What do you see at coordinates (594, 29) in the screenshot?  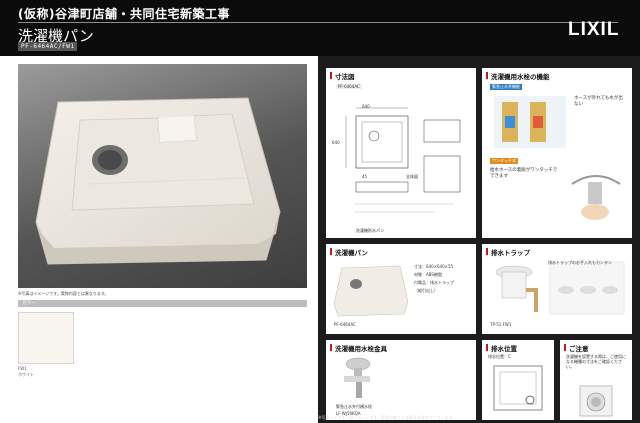 I see `lixil-logo: LIXIL` at bounding box center [594, 29].